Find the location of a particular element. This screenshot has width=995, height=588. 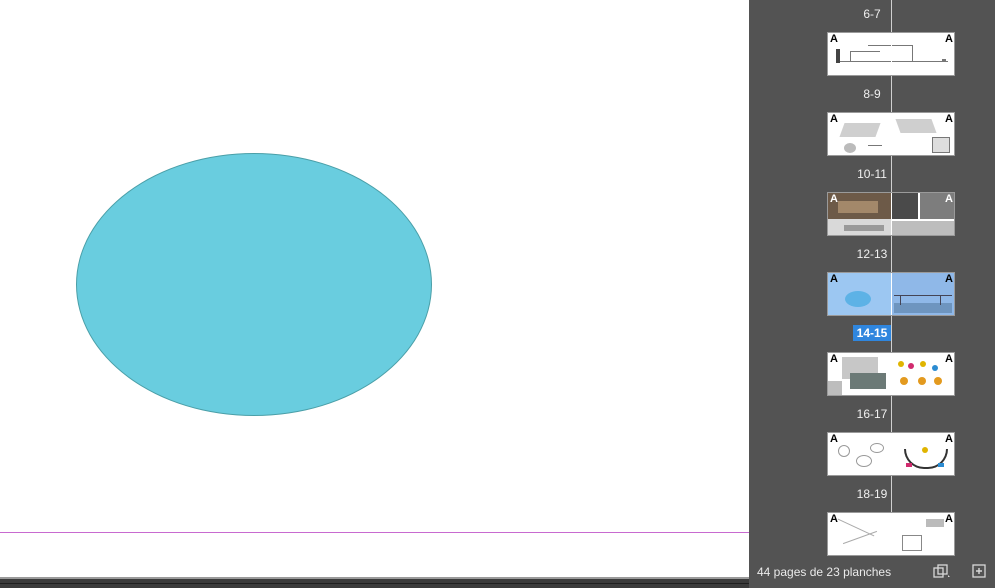

spread-label: 8-9 is located at coordinates (872, 94).